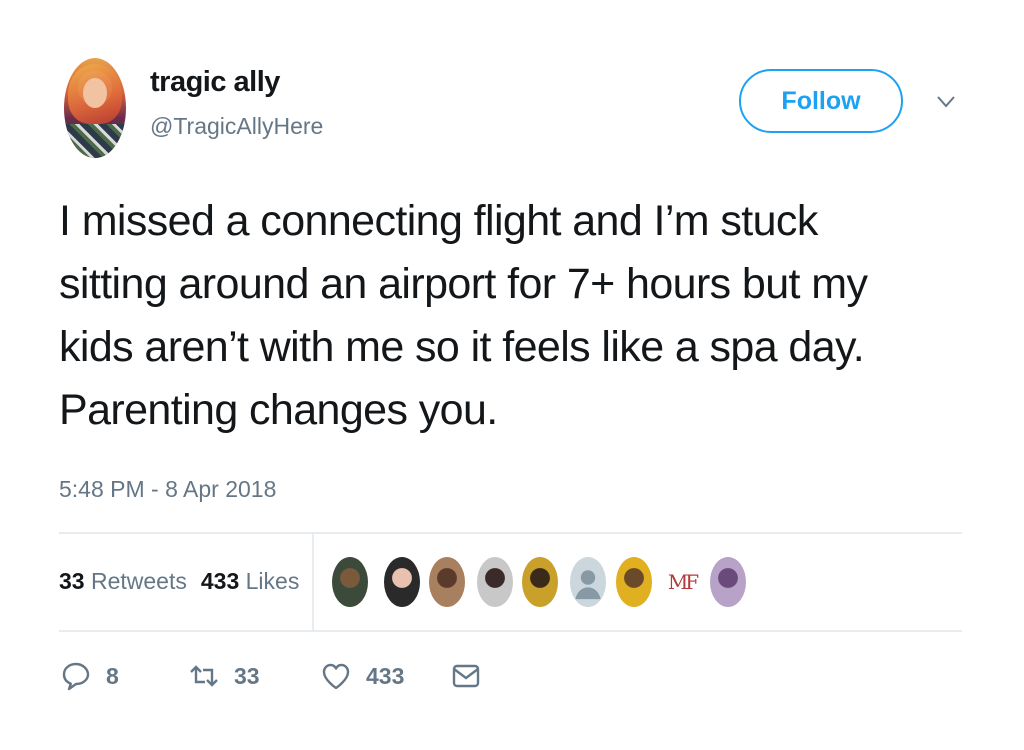 The image size is (1024, 750). What do you see at coordinates (350, 582) in the screenshot?
I see `liker-avatar-1-icon` at bounding box center [350, 582].